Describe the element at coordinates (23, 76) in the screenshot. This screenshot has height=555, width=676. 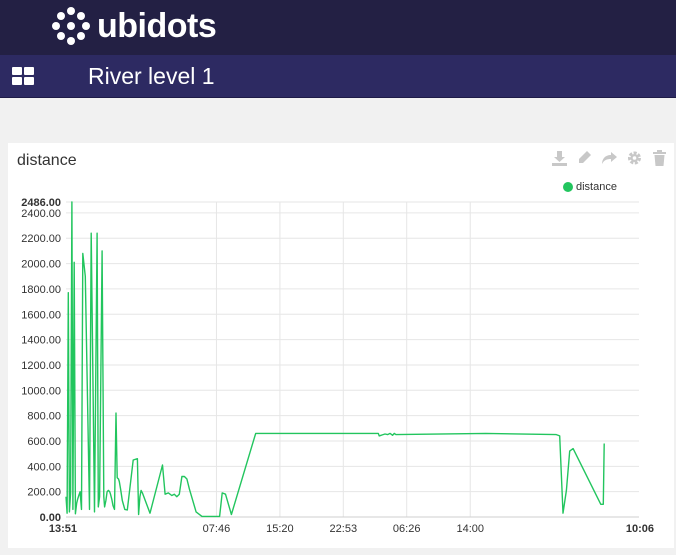
I see `dashboards-menu-icon` at that location.